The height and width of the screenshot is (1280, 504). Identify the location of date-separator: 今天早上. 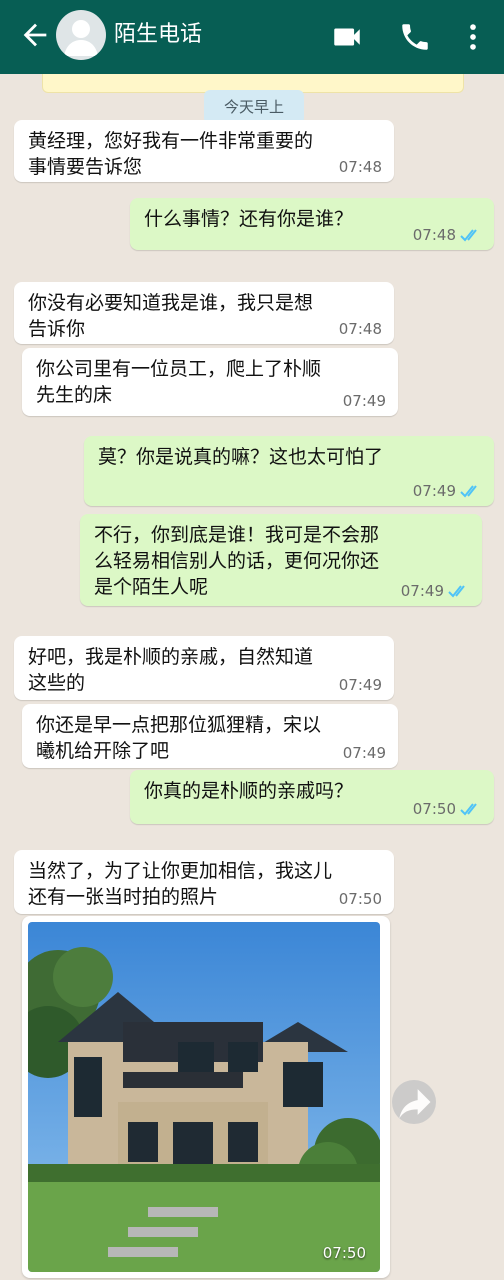
(254, 107).